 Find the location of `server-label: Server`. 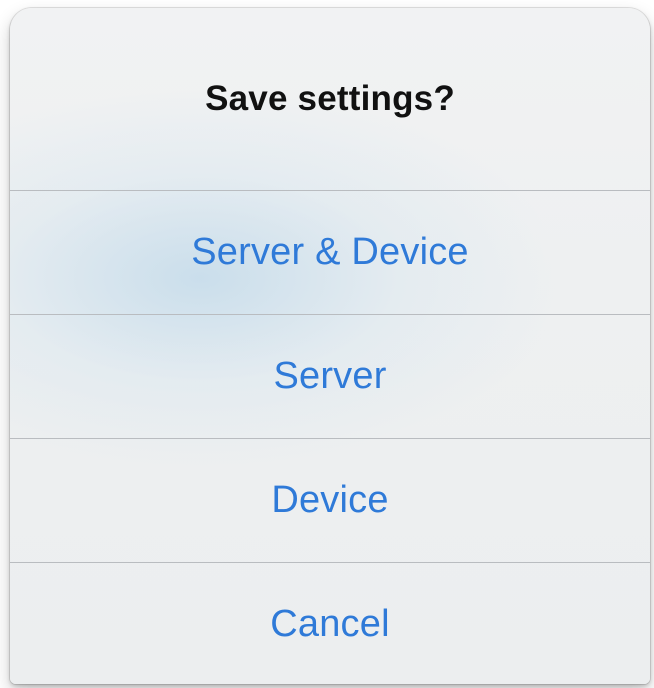

server-label: Server is located at coordinates (330, 376).